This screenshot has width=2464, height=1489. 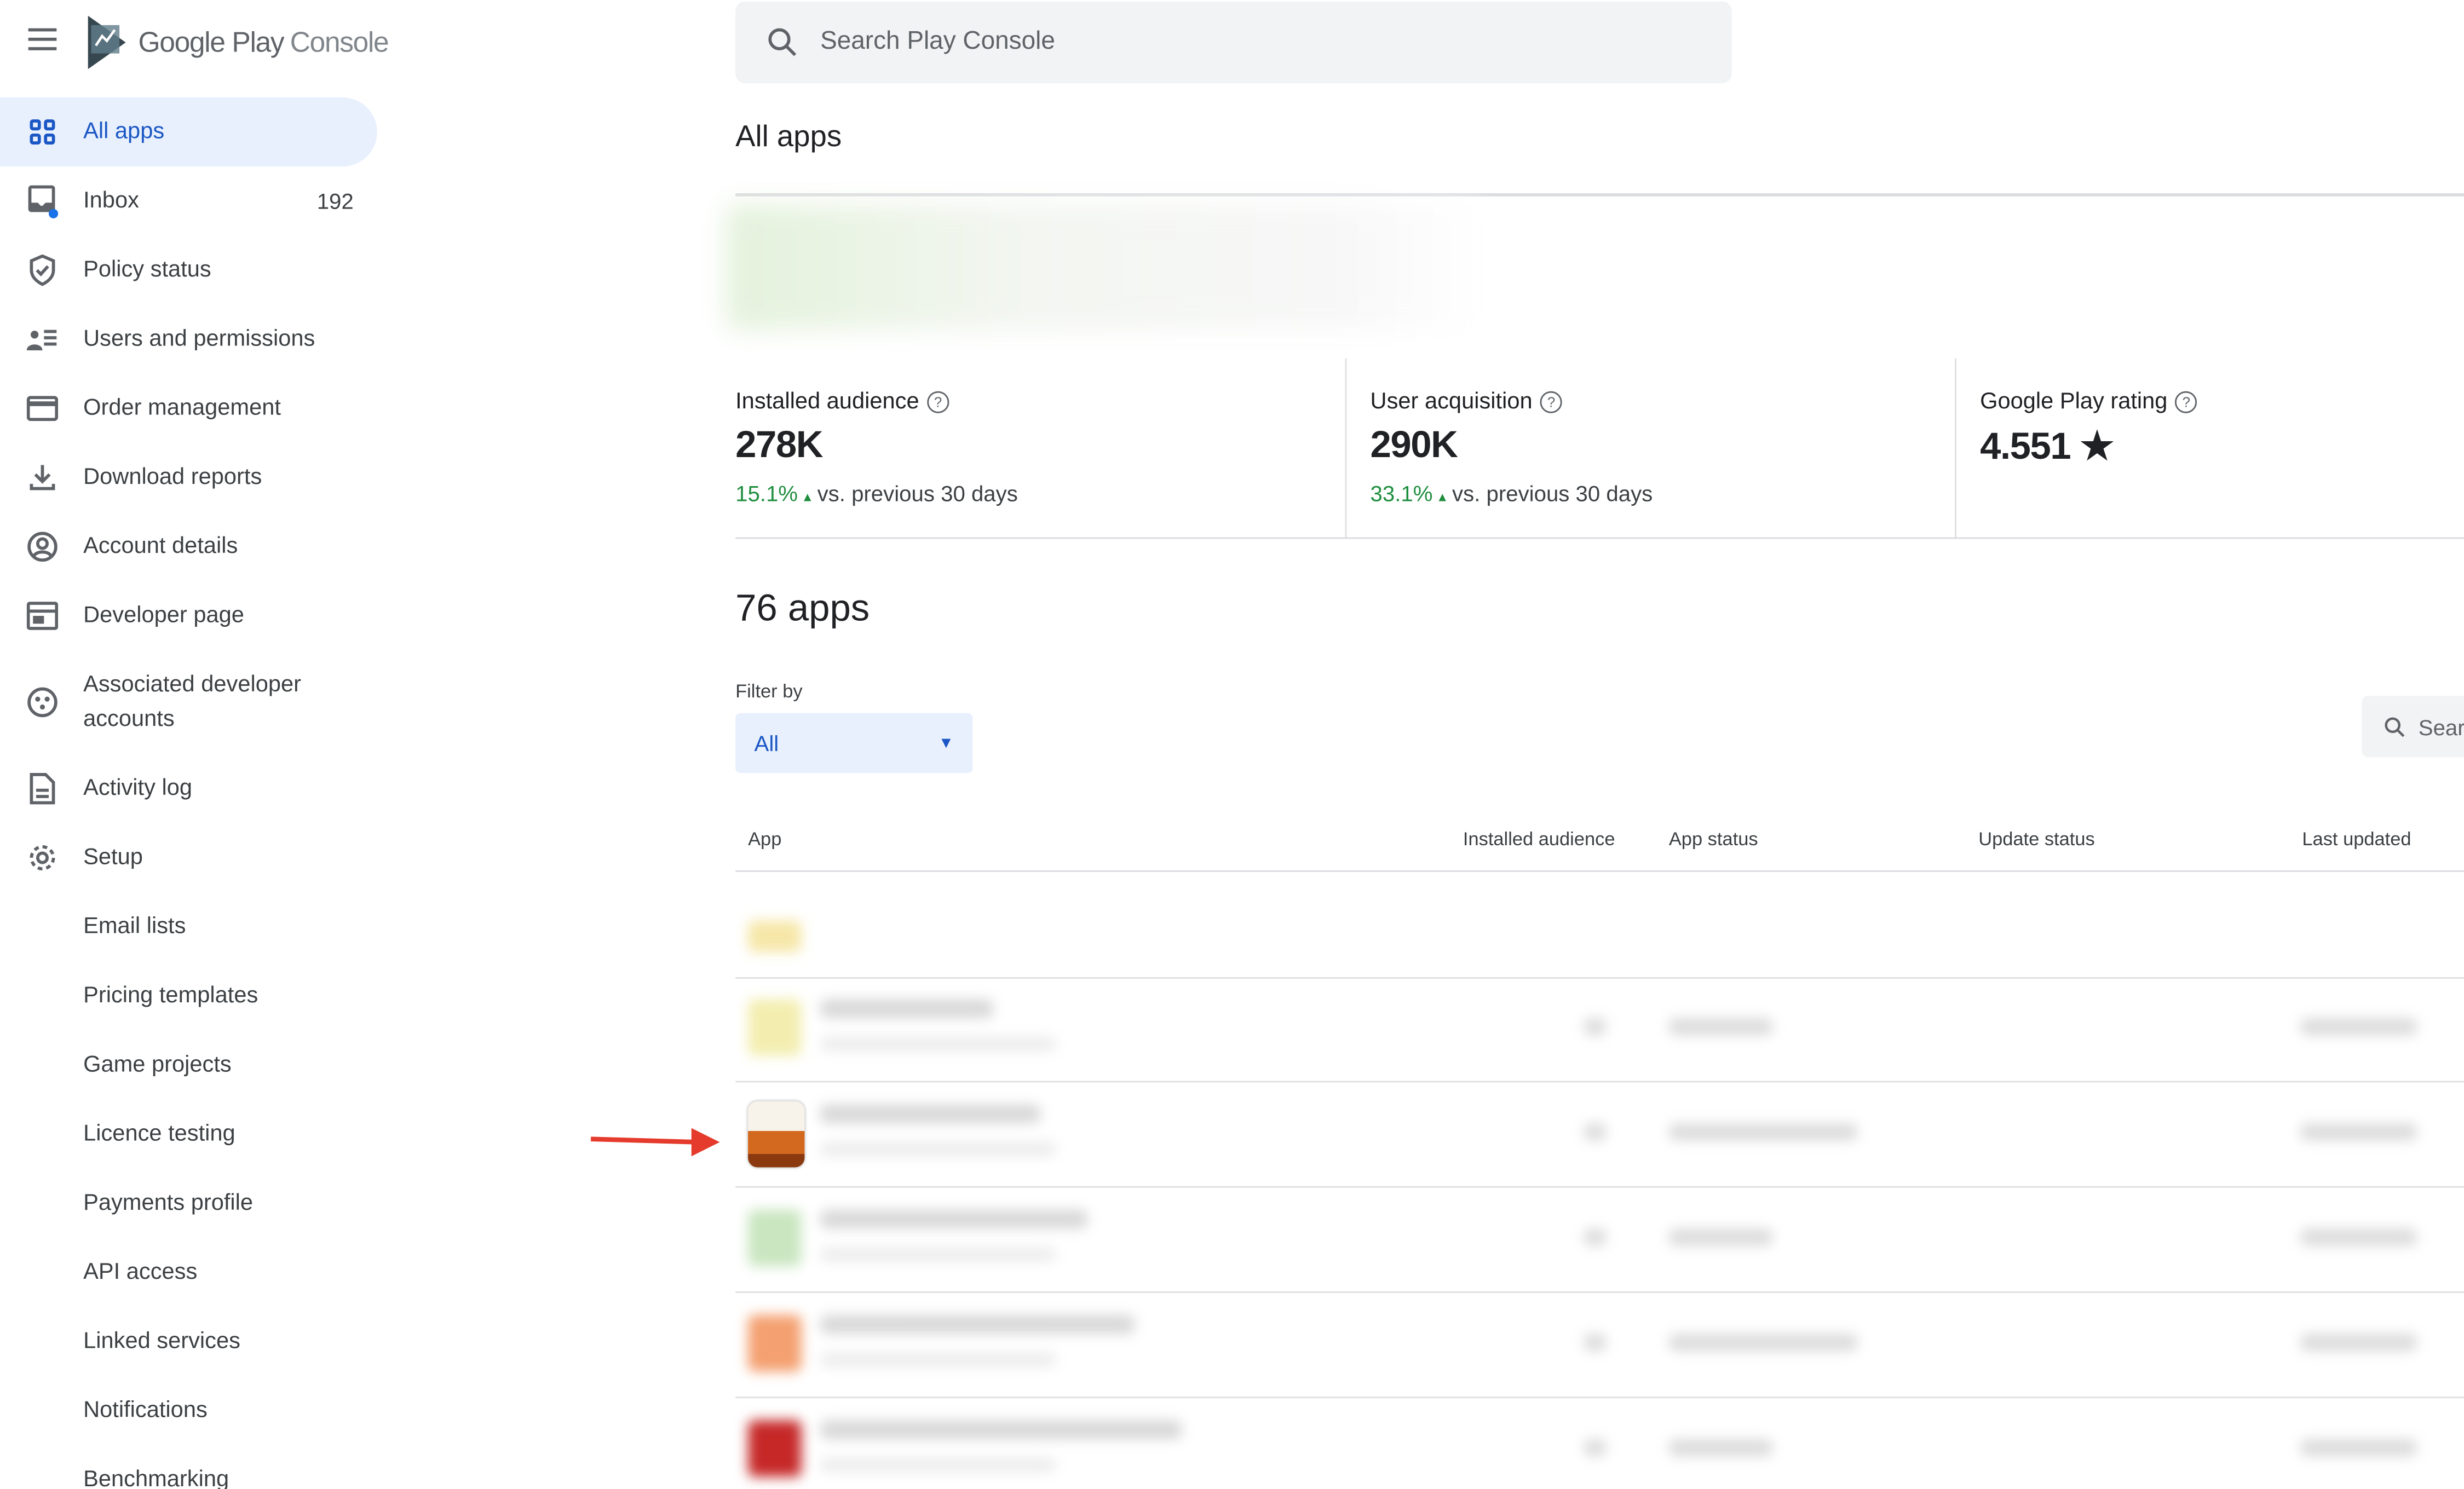 What do you see at coordinates (854, 743) in the screenshot?
I see `filter-dropdown: All ▼` at bounding box center [854, 743].